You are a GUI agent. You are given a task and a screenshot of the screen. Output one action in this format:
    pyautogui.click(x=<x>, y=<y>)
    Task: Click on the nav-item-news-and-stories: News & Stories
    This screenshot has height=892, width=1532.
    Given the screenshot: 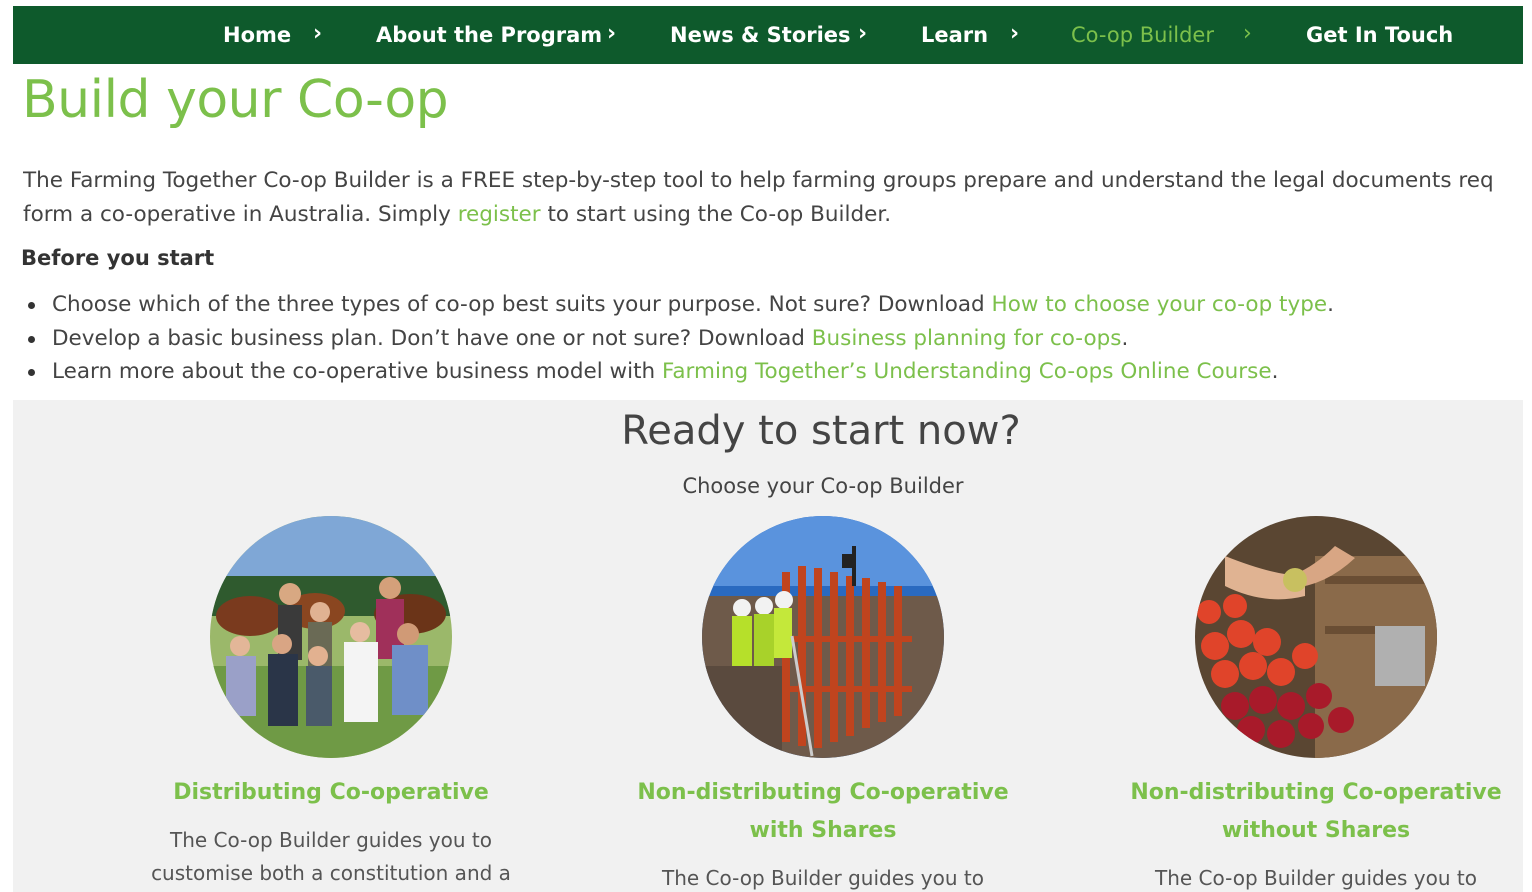 What is the action you would take?
    pyautogui.click(x=760, y=35)
    